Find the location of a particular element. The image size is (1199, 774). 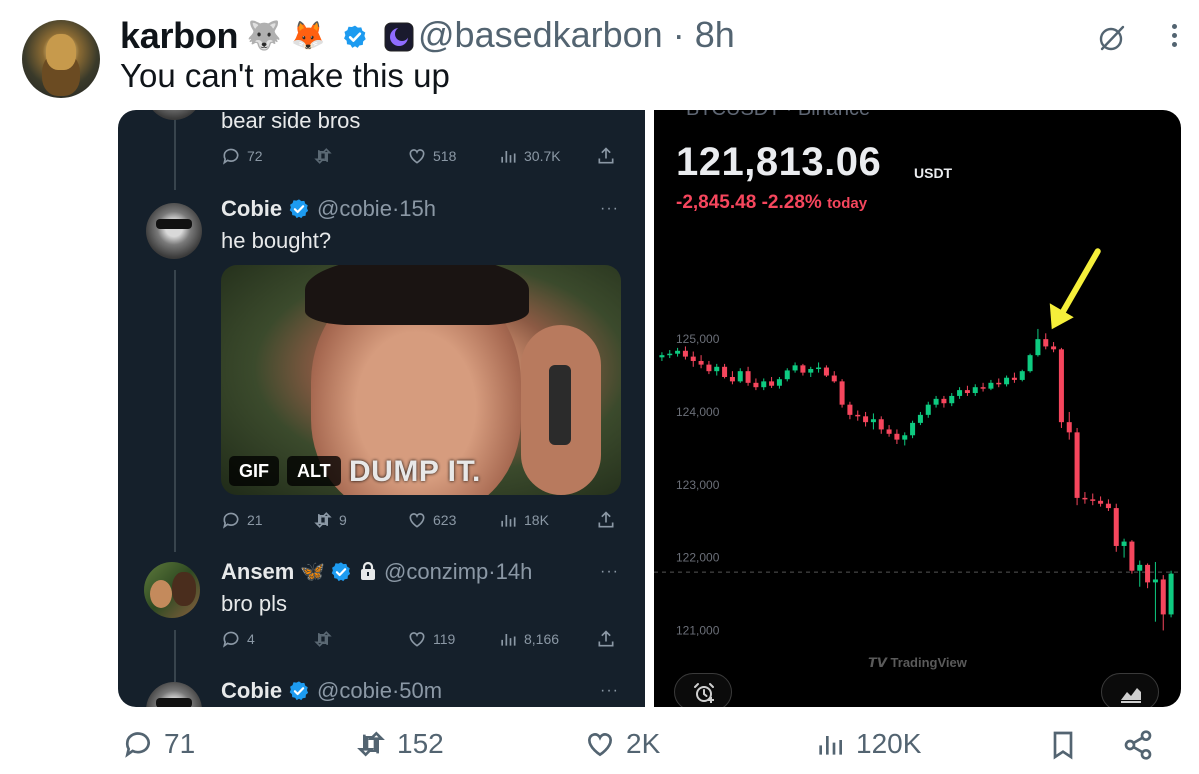

annotation-arrow-head is located at coordinates (1061, 316).